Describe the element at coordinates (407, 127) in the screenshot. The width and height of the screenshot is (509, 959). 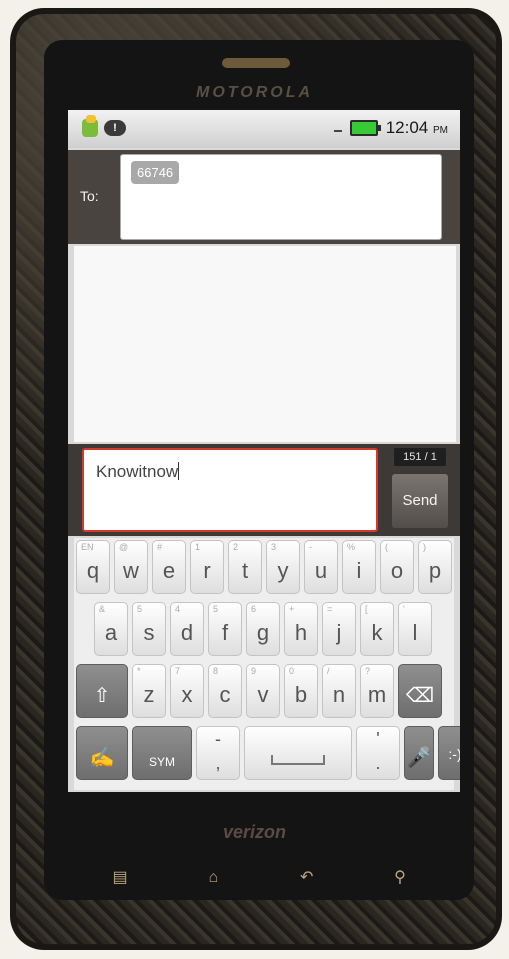
I see `clock-time: 12:04` at that location.